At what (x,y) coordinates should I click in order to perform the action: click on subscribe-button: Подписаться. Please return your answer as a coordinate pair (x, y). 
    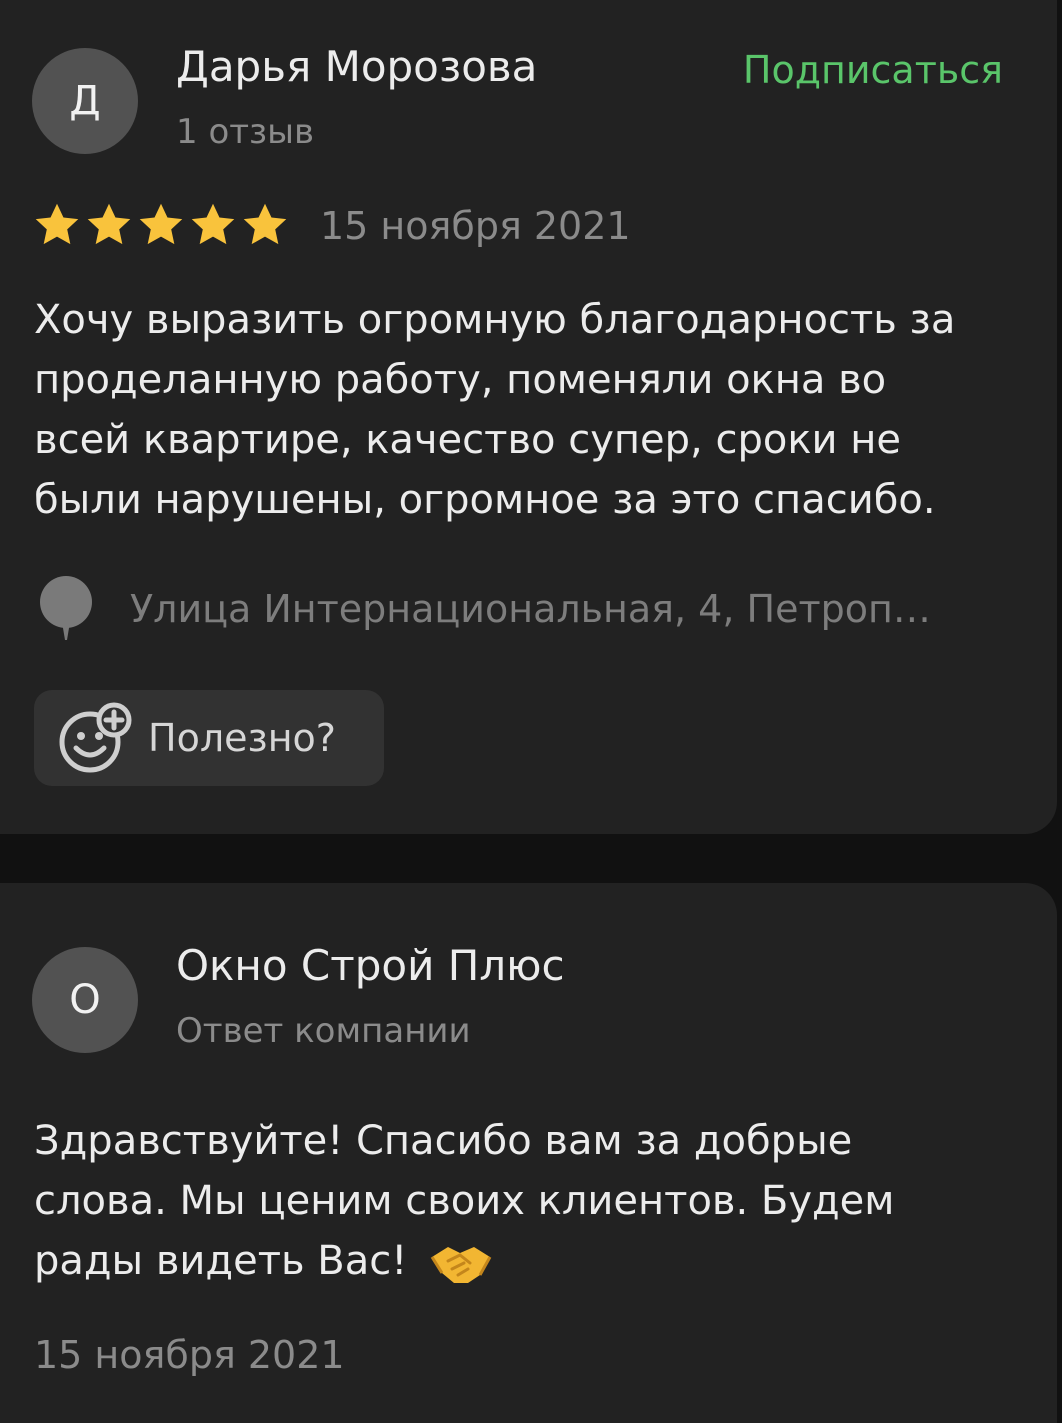
    Looking at the image, I should click on (873, 70).